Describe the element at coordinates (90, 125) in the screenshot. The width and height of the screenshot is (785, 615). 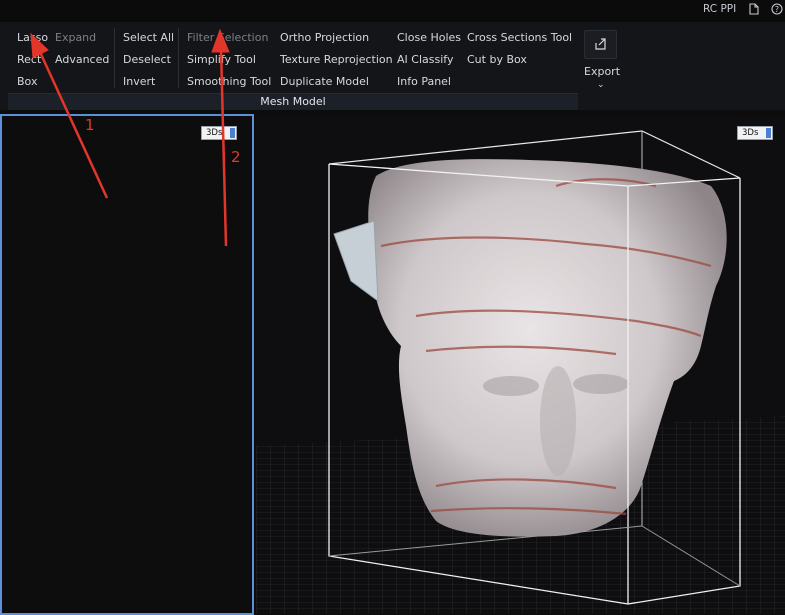
I see `annotation-label-1: 1` at that location.